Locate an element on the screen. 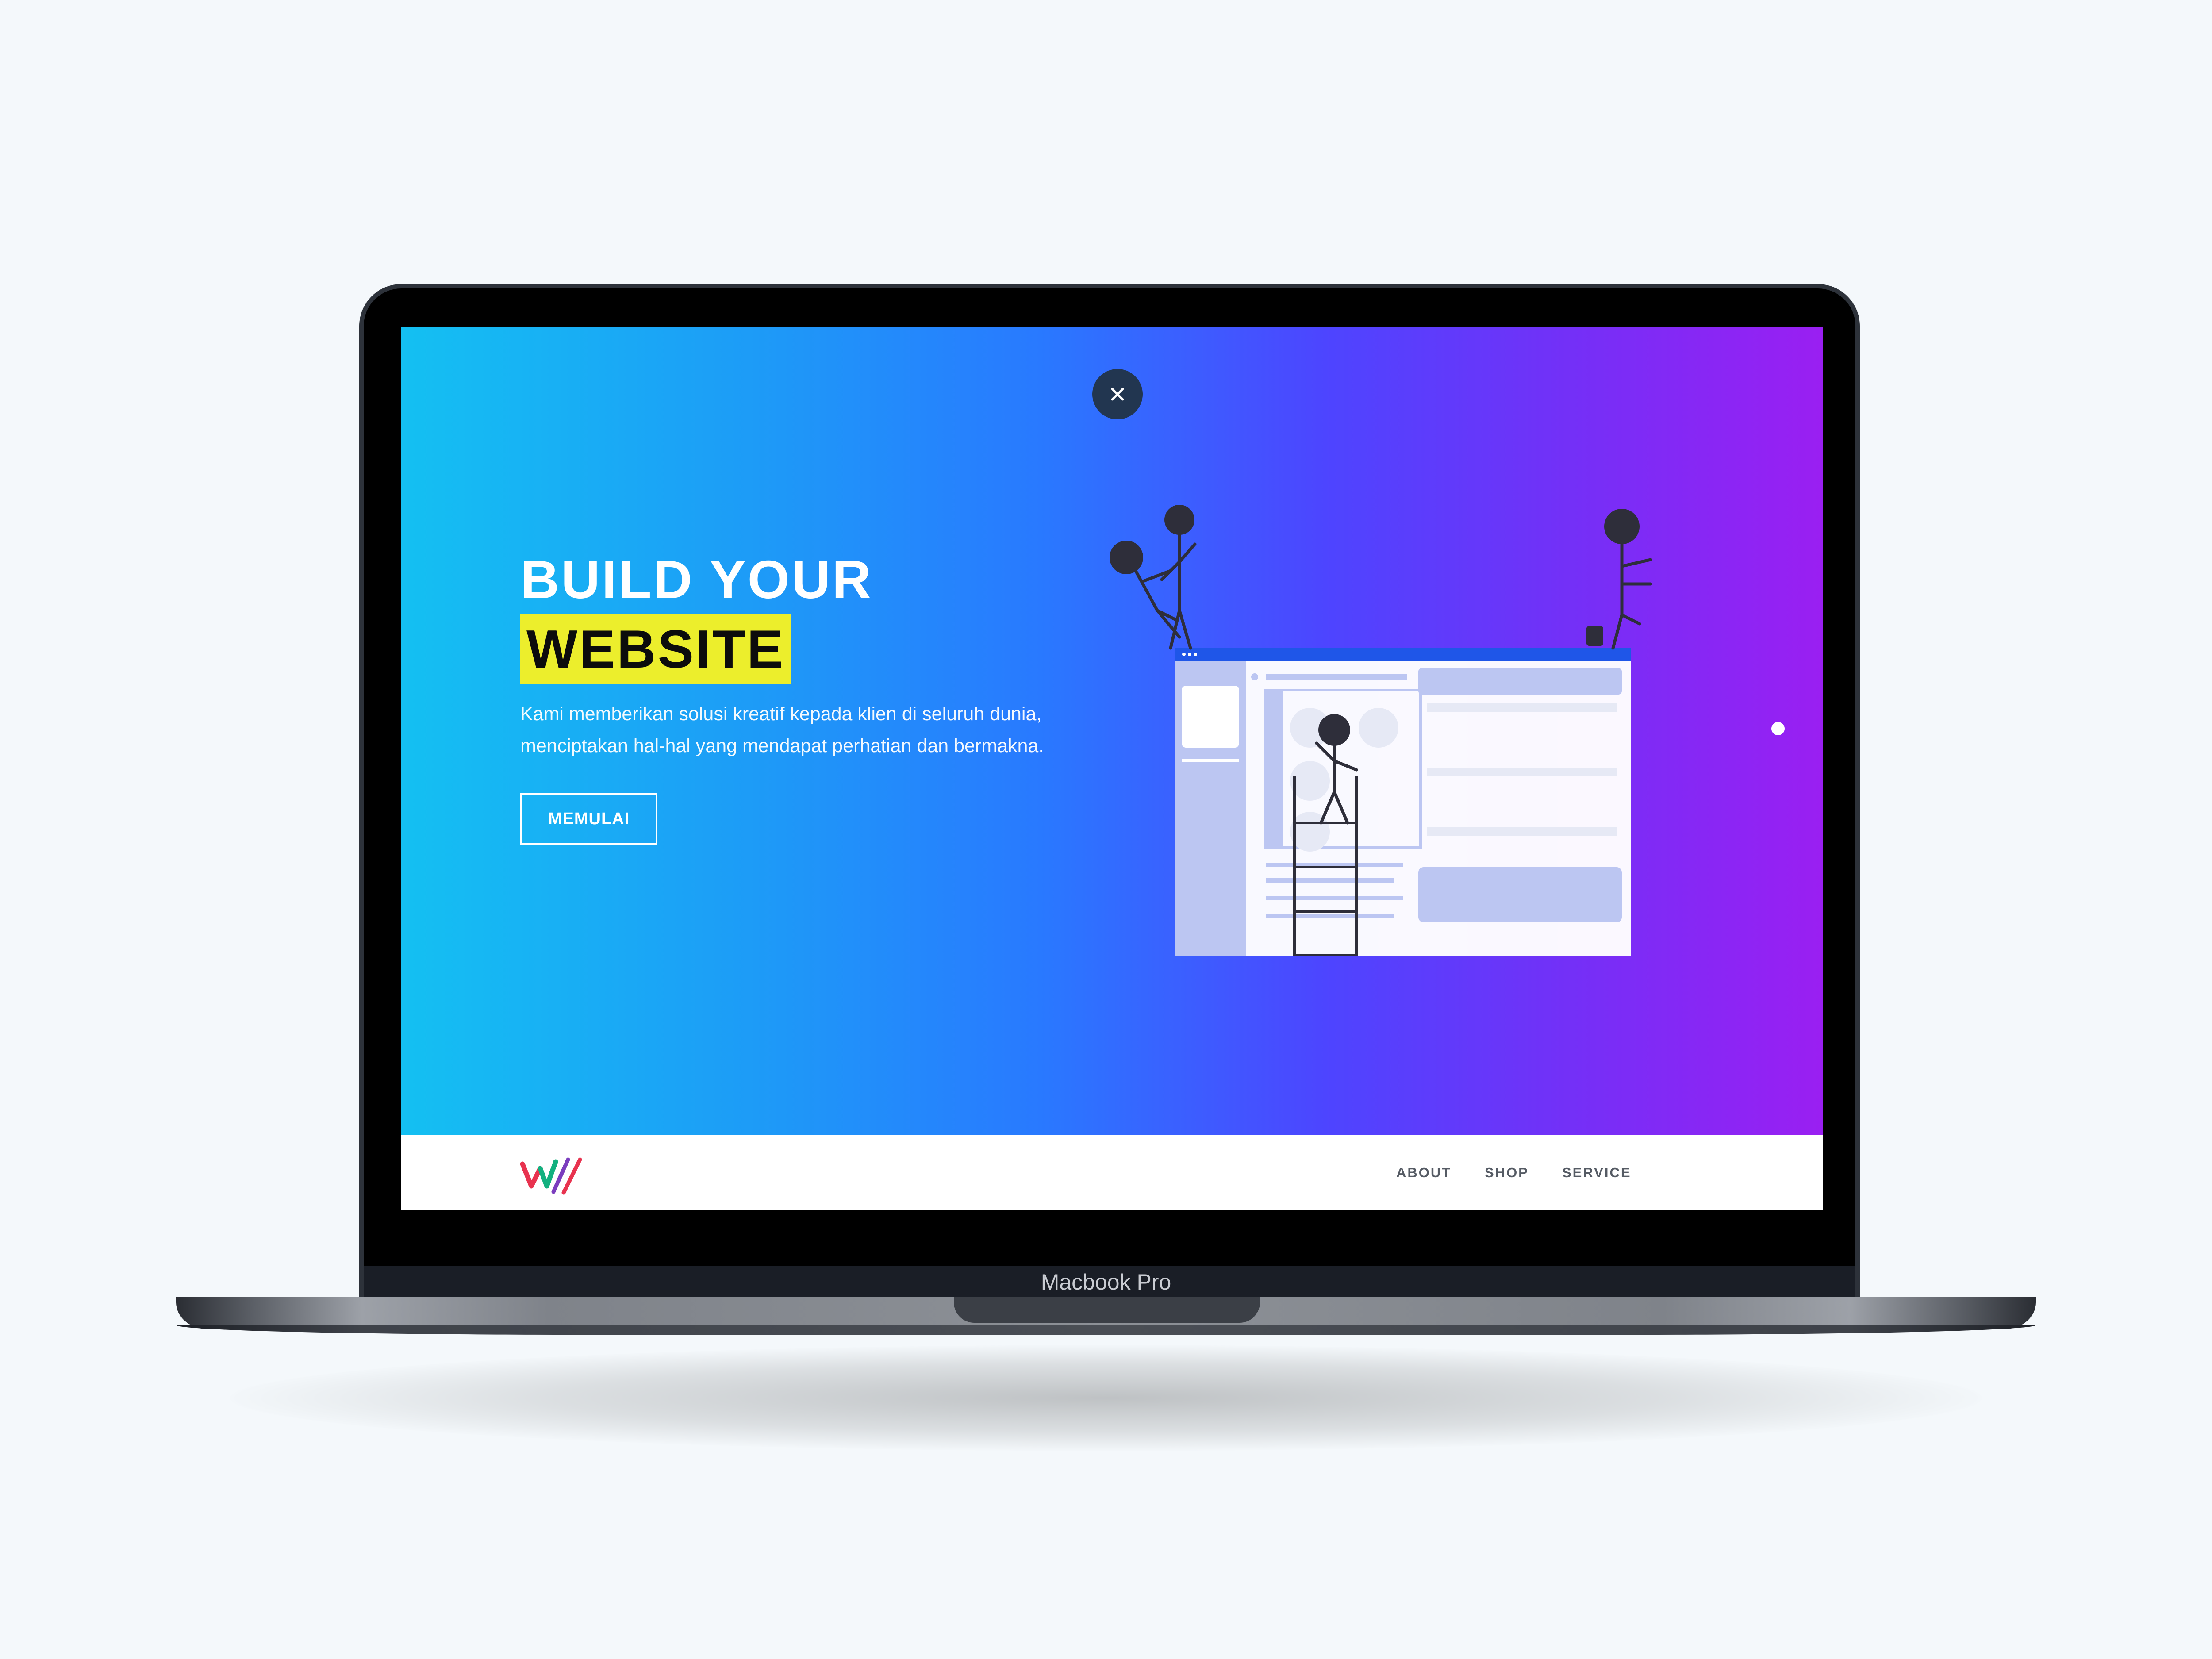 This screenshot has width=2212, height=1659. laptop-notch is located at coordinates (1107, 1310).